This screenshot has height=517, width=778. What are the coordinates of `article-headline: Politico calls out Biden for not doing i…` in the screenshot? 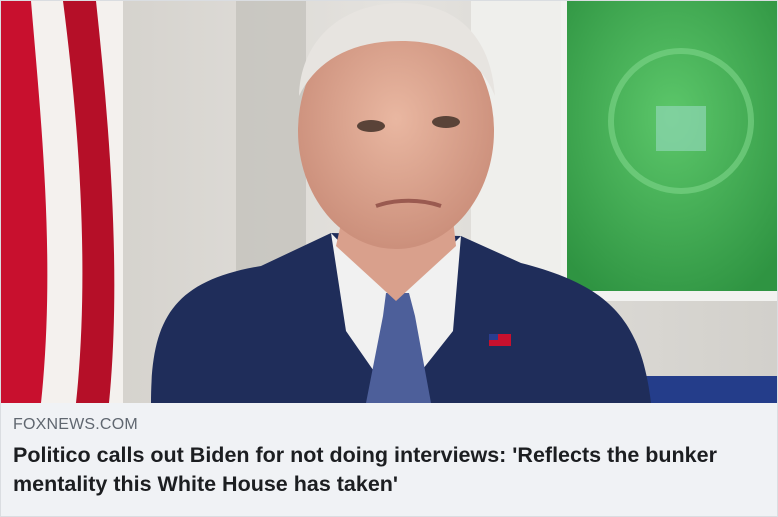 It's located at (389, 470).